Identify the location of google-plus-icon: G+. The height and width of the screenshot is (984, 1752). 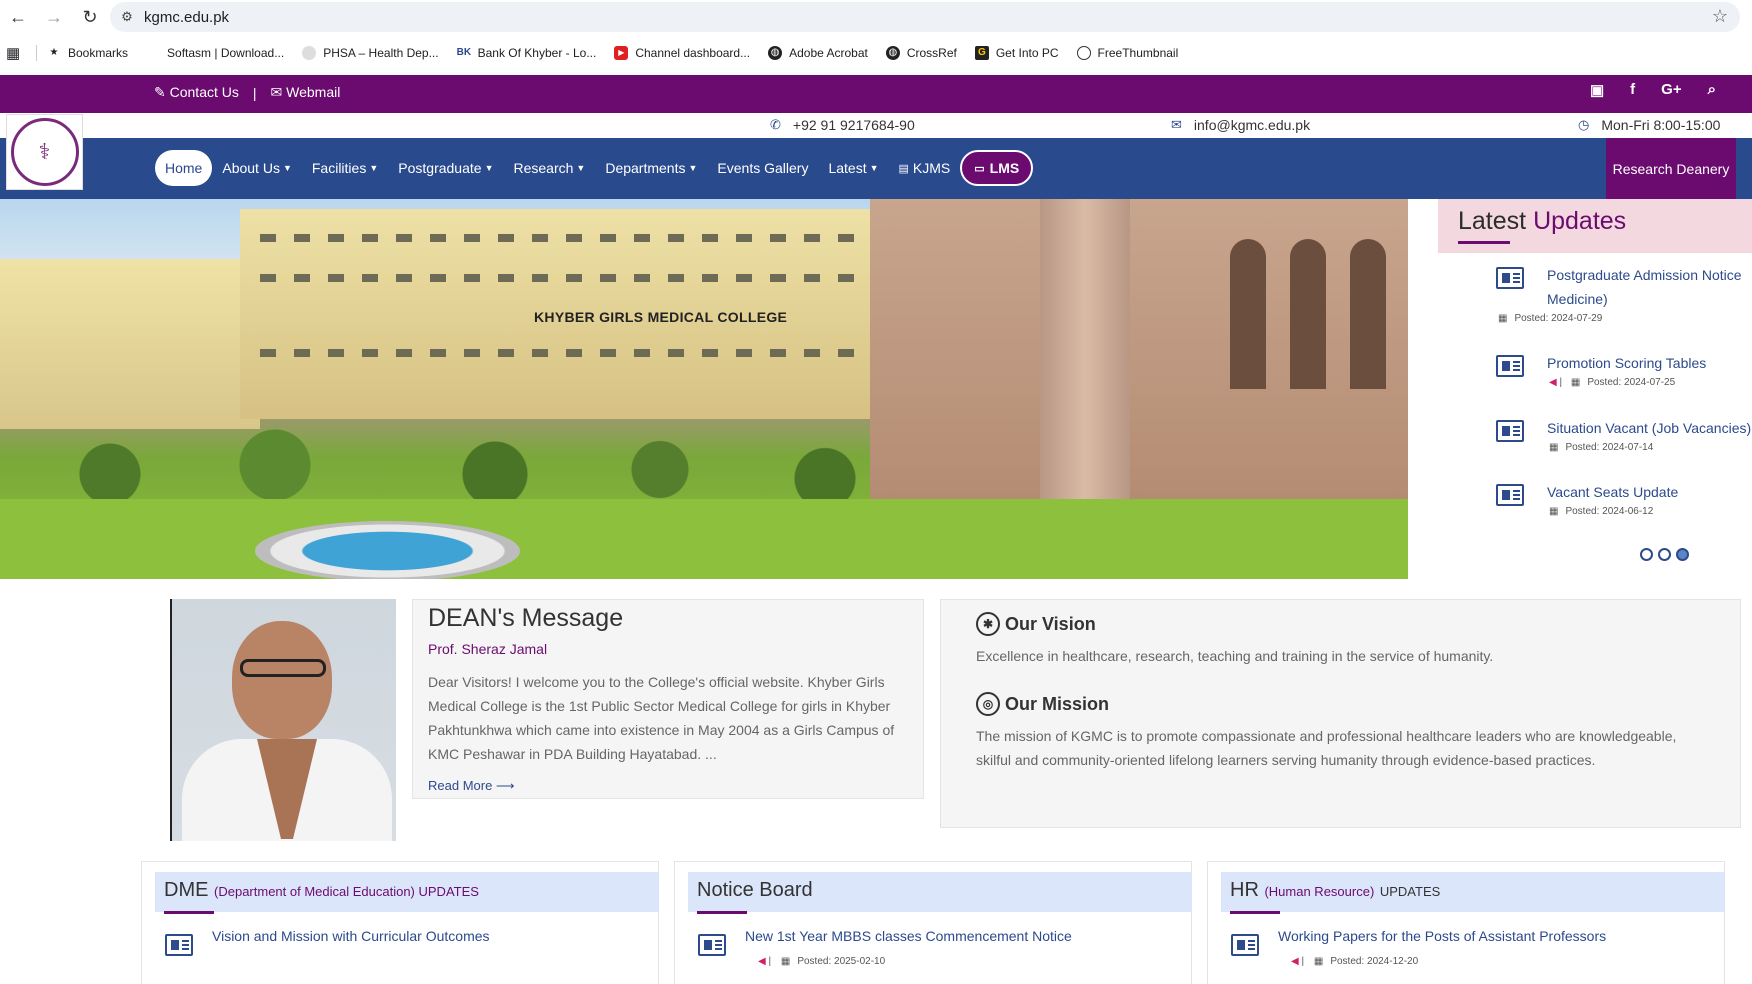
(1671, 90).